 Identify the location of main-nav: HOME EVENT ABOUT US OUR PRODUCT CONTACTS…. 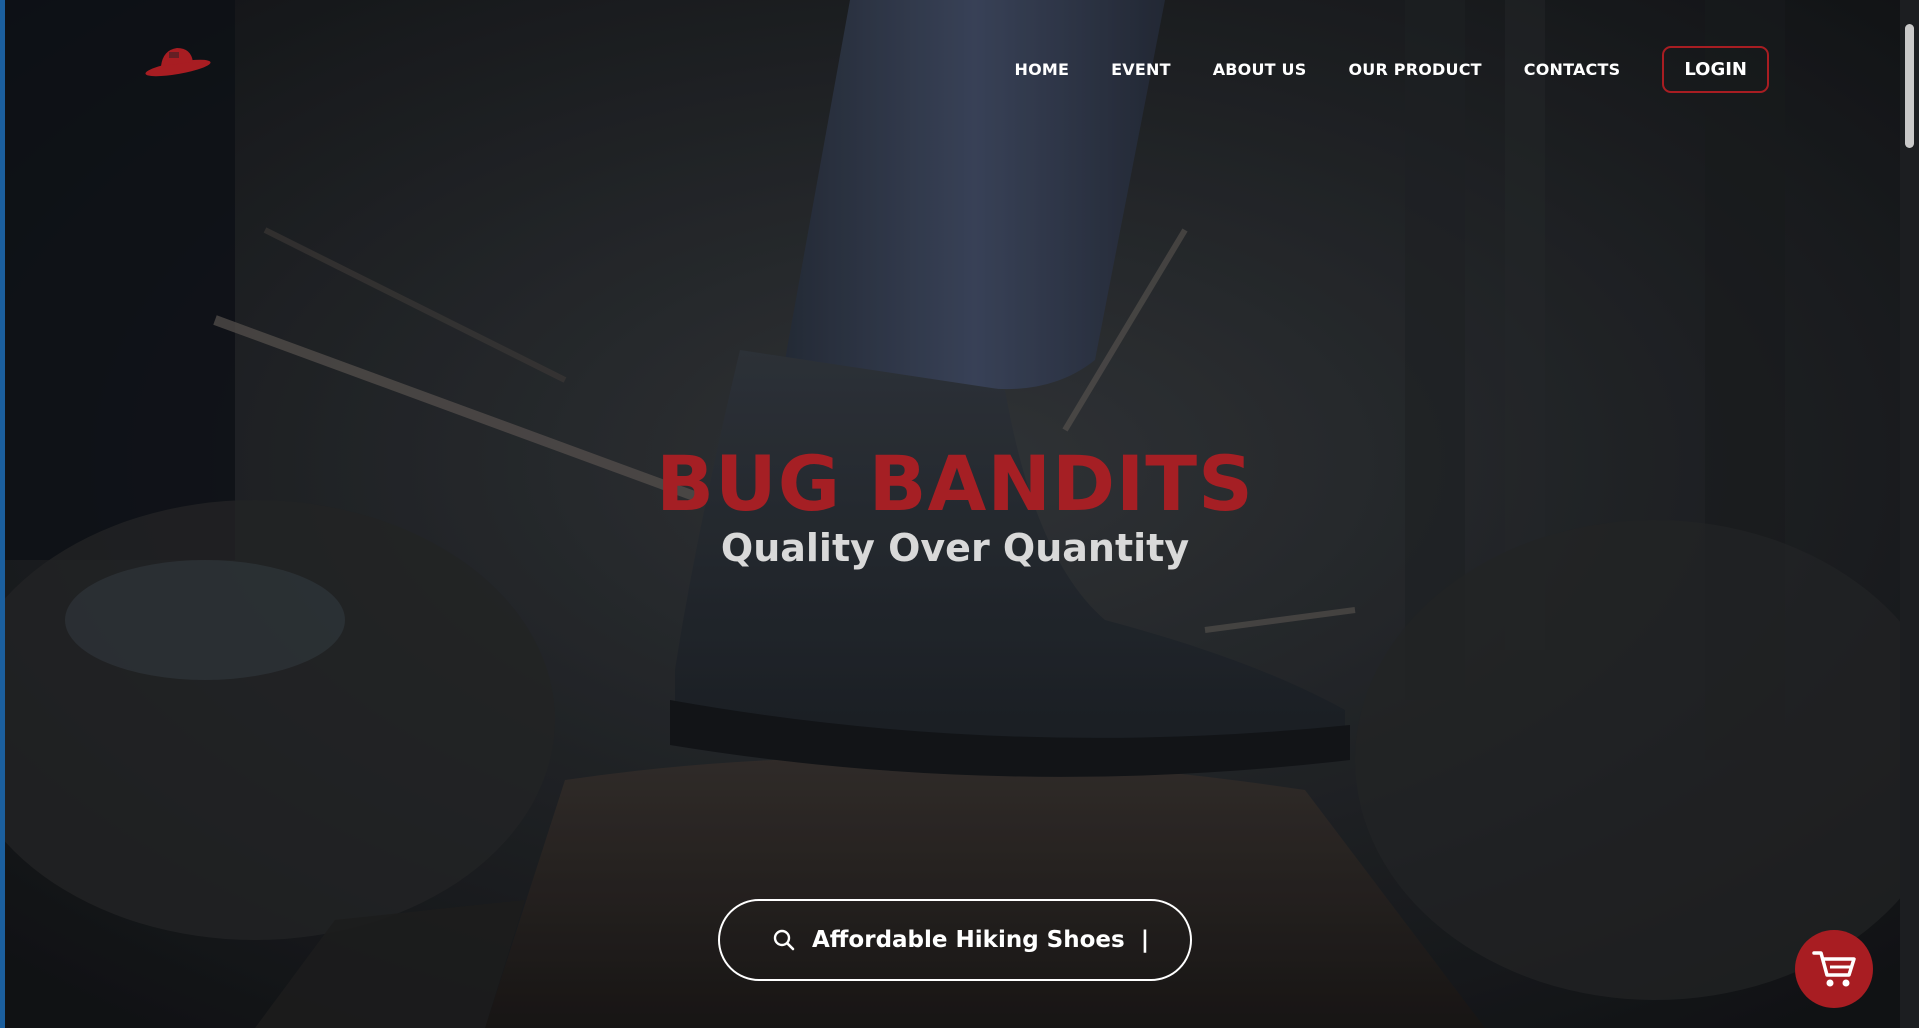
(1392, 69).